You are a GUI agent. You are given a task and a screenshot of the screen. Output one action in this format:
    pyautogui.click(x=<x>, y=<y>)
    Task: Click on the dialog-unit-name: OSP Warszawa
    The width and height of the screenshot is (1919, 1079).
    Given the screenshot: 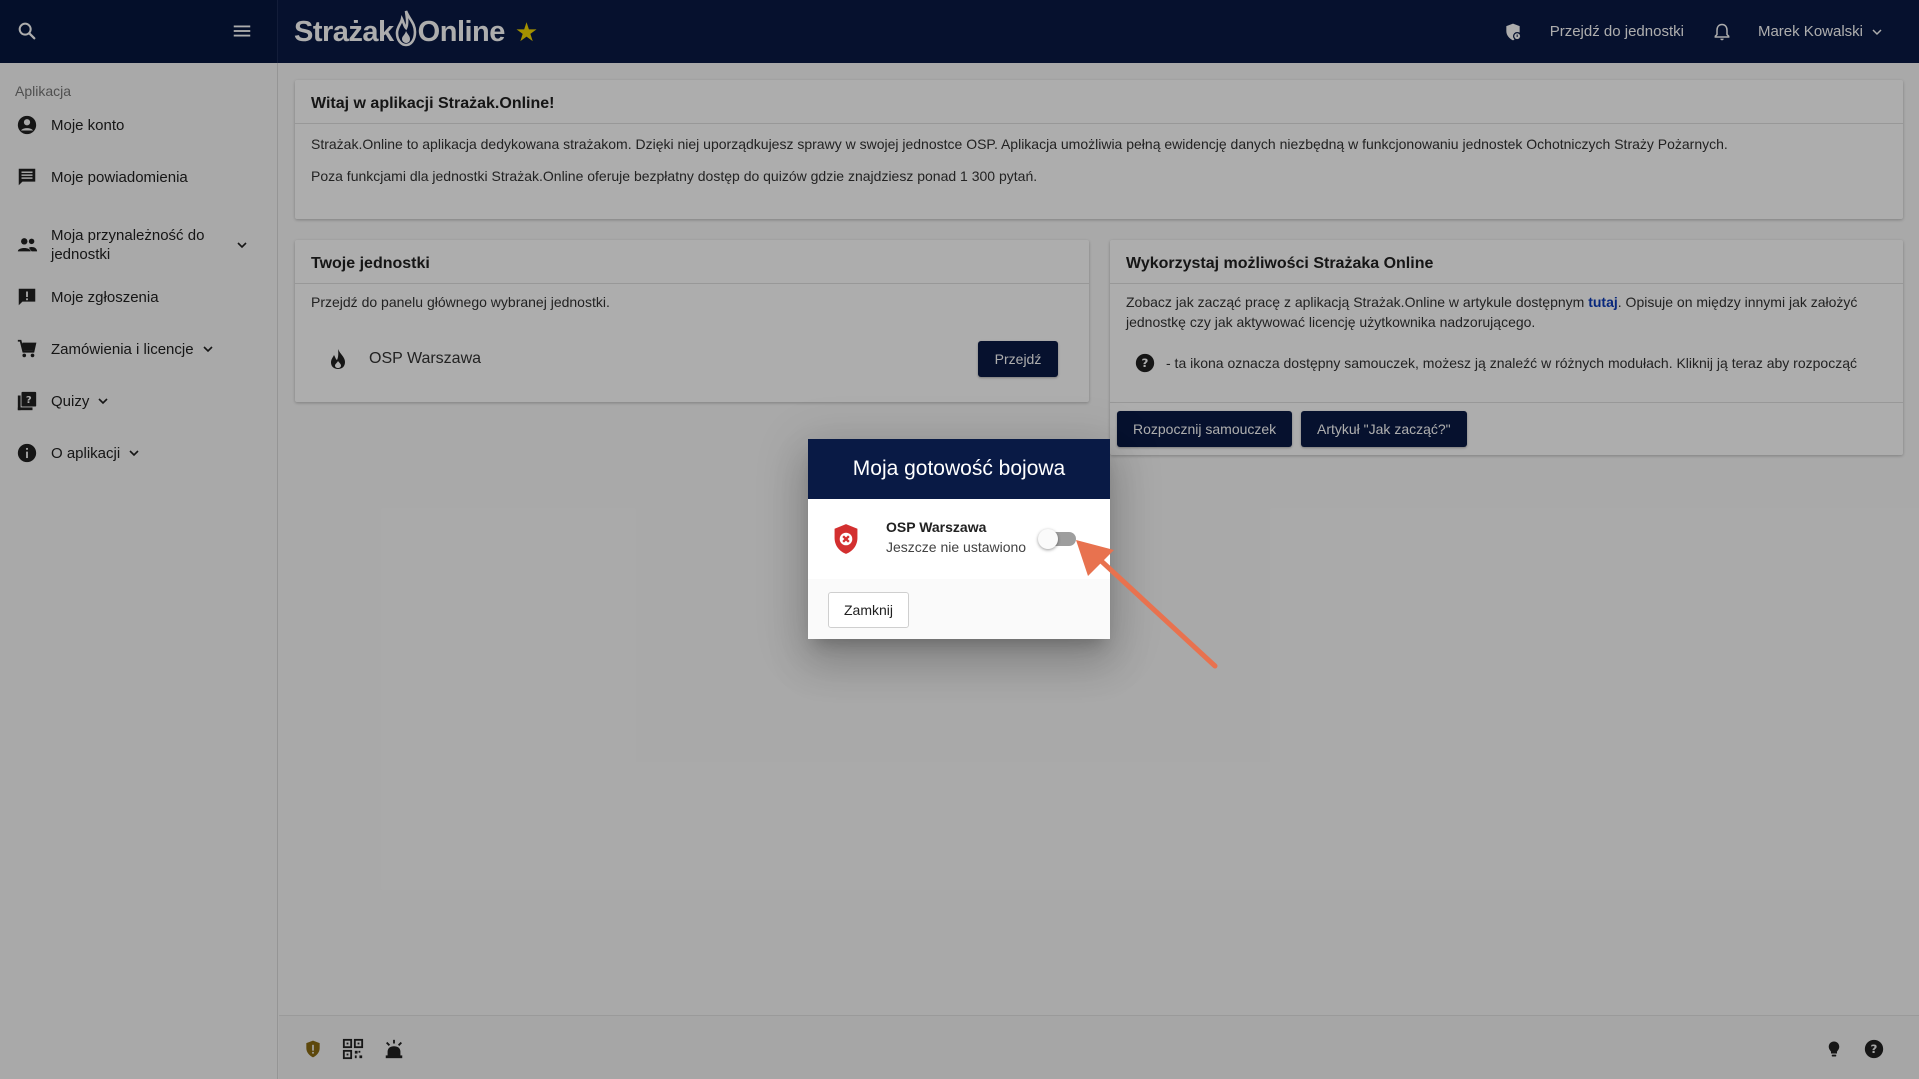 What is the action you would take?
    pyautogui.click(x=936, y=527)
    